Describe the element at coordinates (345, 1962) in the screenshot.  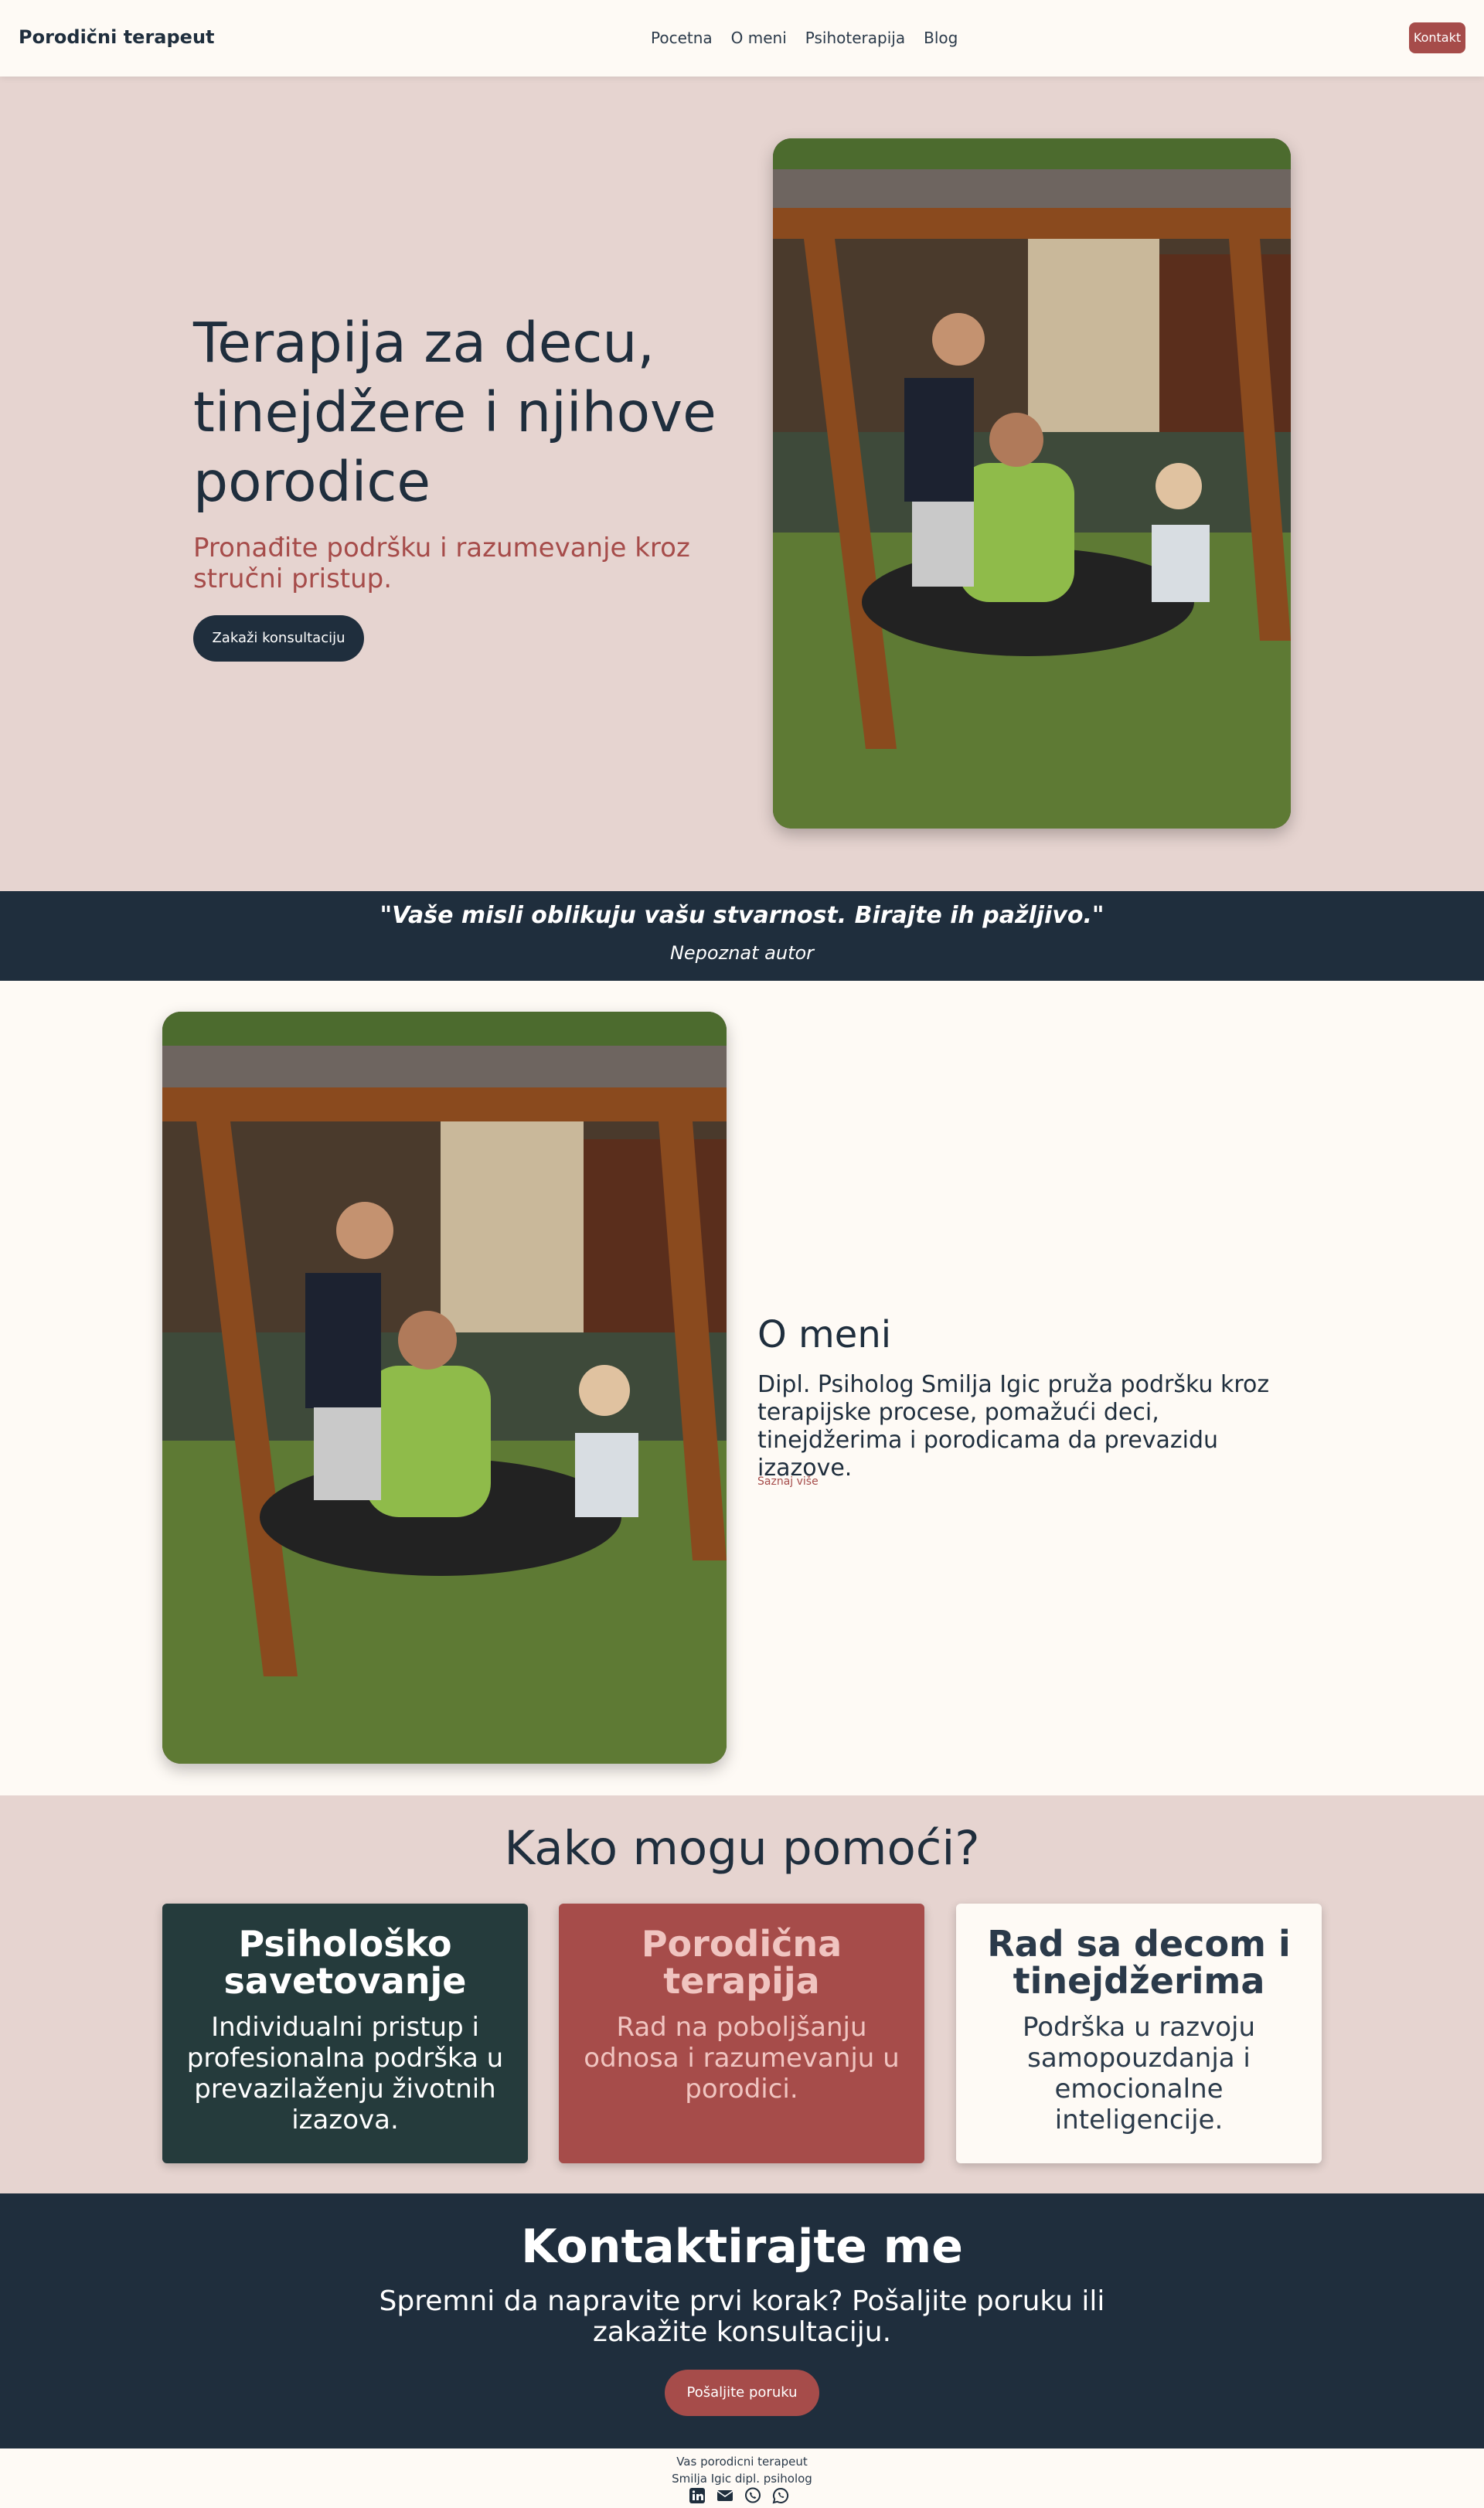
I see `service-card-title: Psihološko savetovanje` at that location.